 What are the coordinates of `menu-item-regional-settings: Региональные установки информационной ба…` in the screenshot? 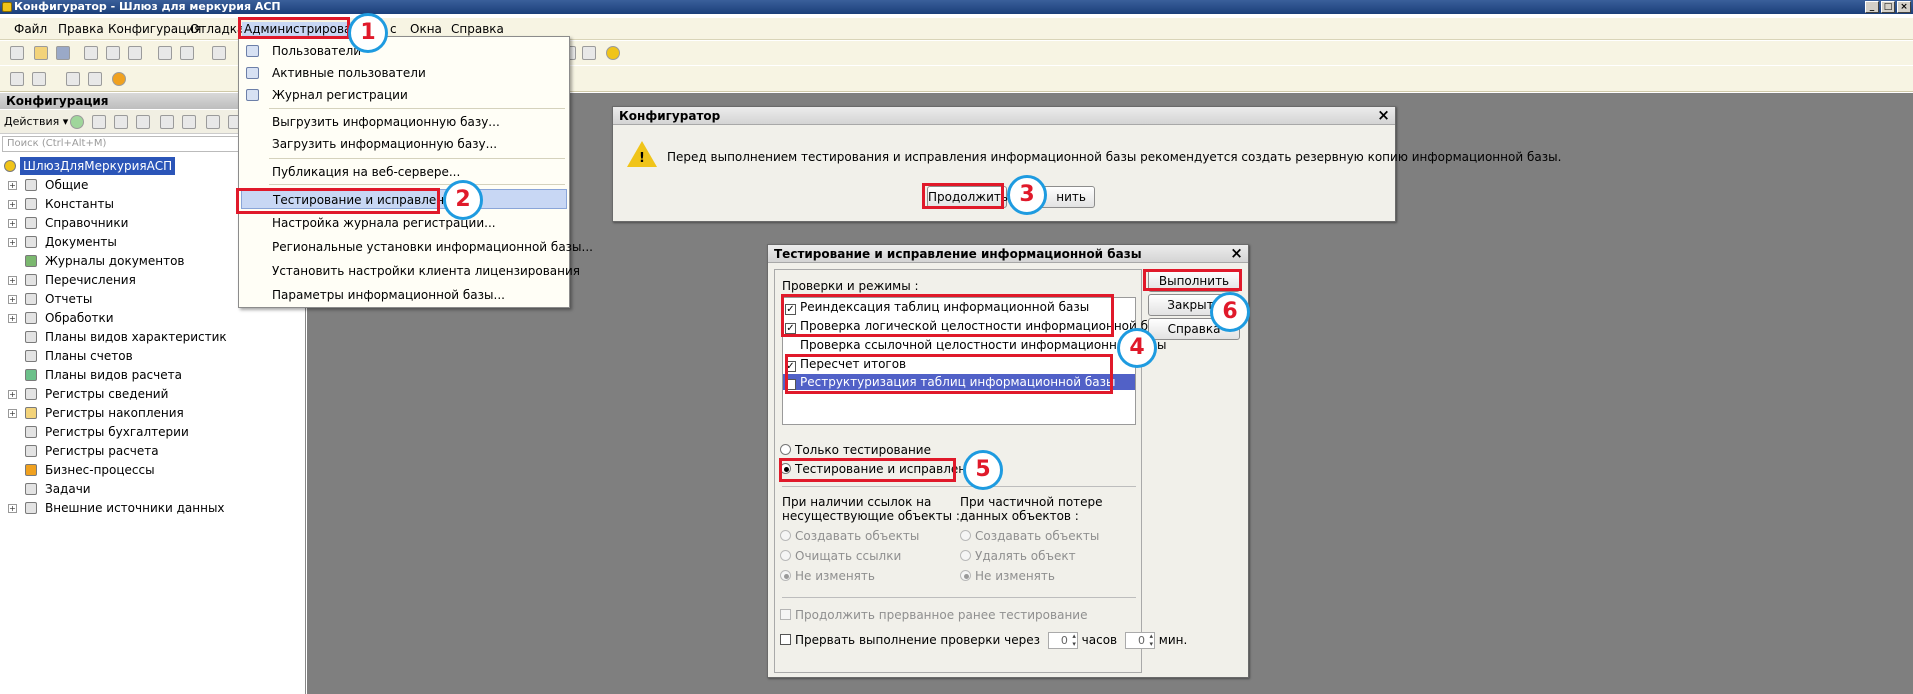 It's located at (416, 247).